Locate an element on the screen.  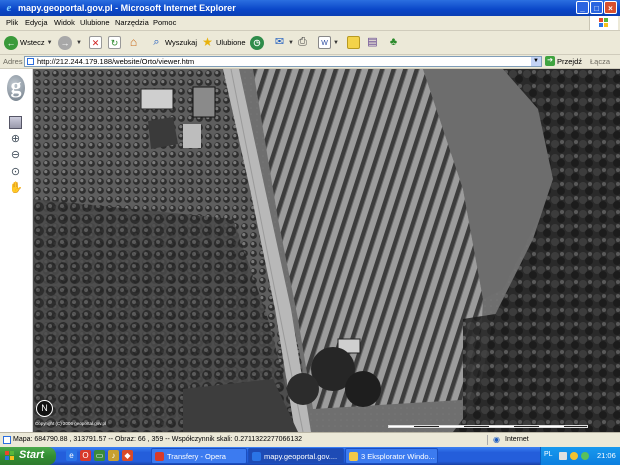
map-tools-panel: g ⊕ ⊖ ⊙ ✋ is located at coordinates (16, 250).